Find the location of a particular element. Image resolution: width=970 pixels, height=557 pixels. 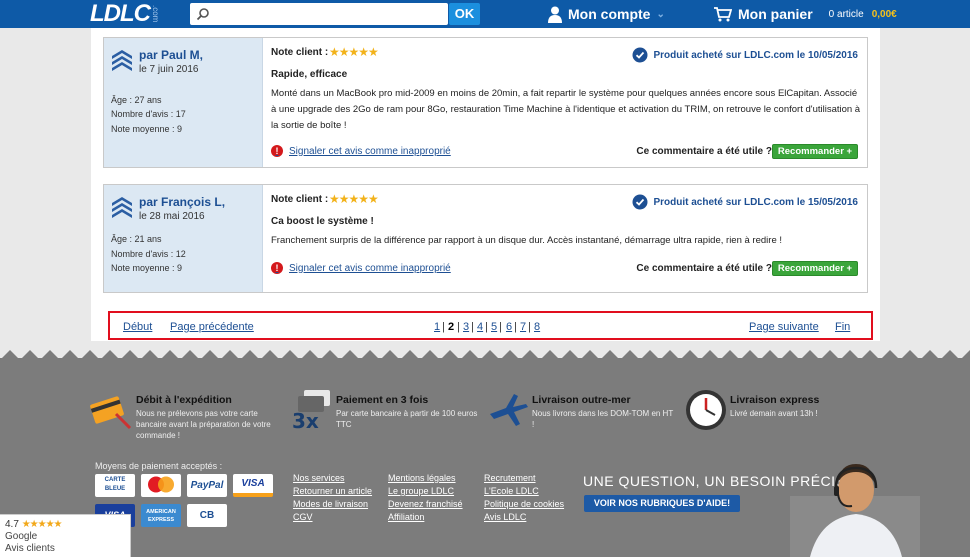

footer-link: Devenez franchisé is located at coordinates (425, 504).